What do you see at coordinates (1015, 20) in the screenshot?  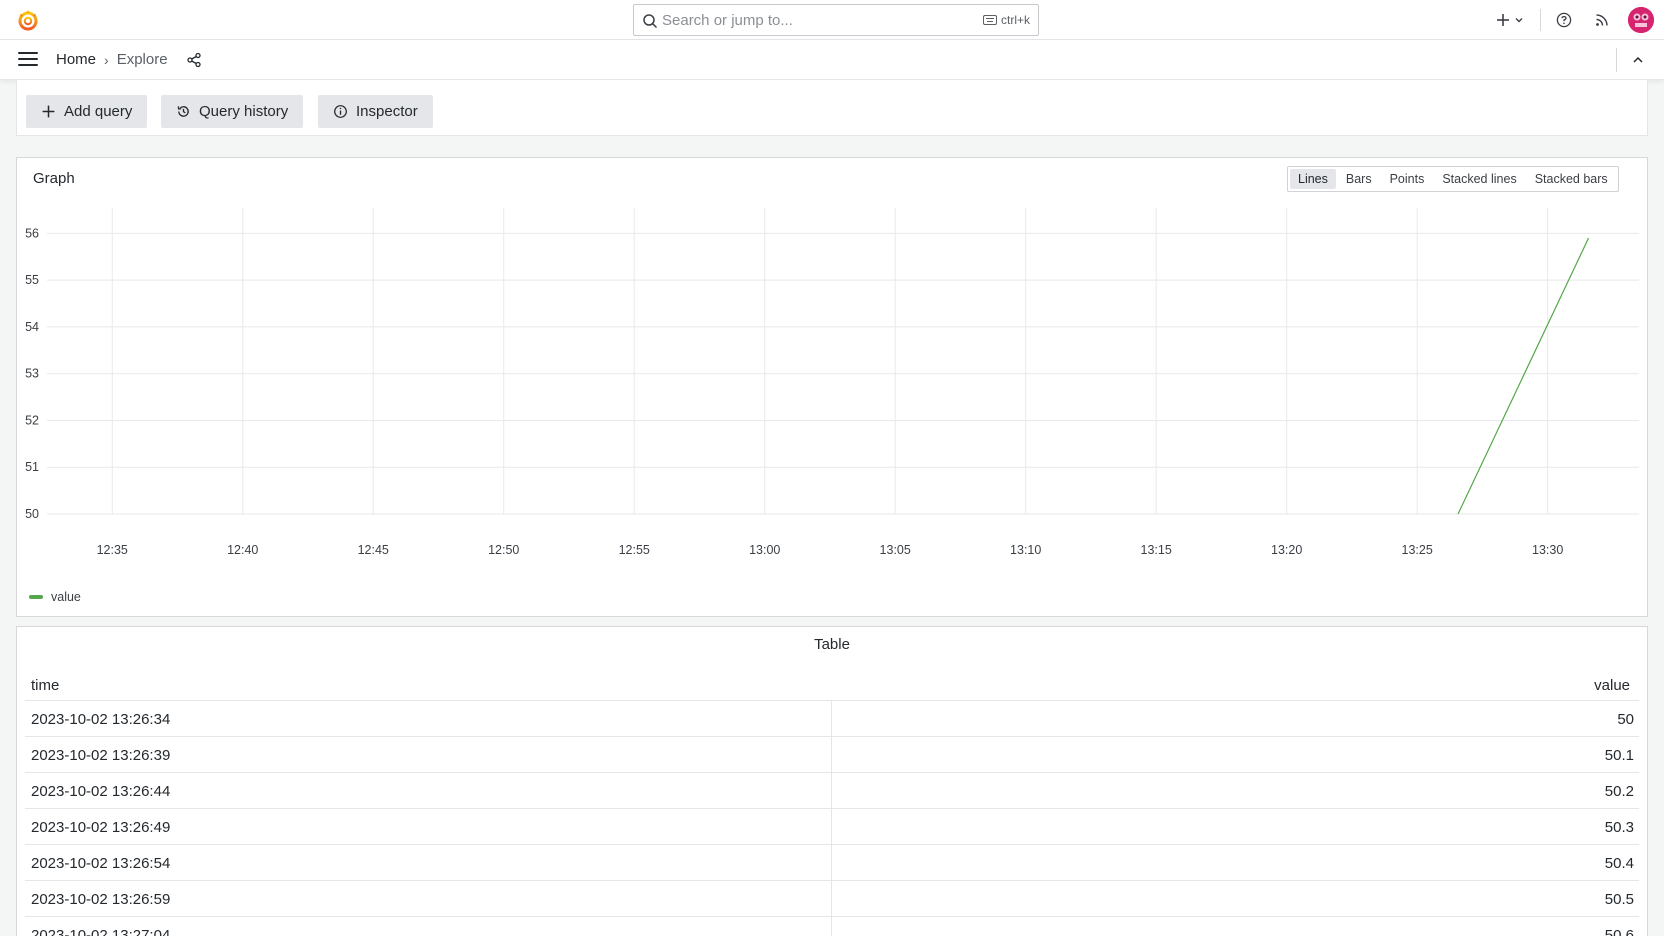 I see `shortcut-label: ctrl+k` at bounding box center [1015, 20].